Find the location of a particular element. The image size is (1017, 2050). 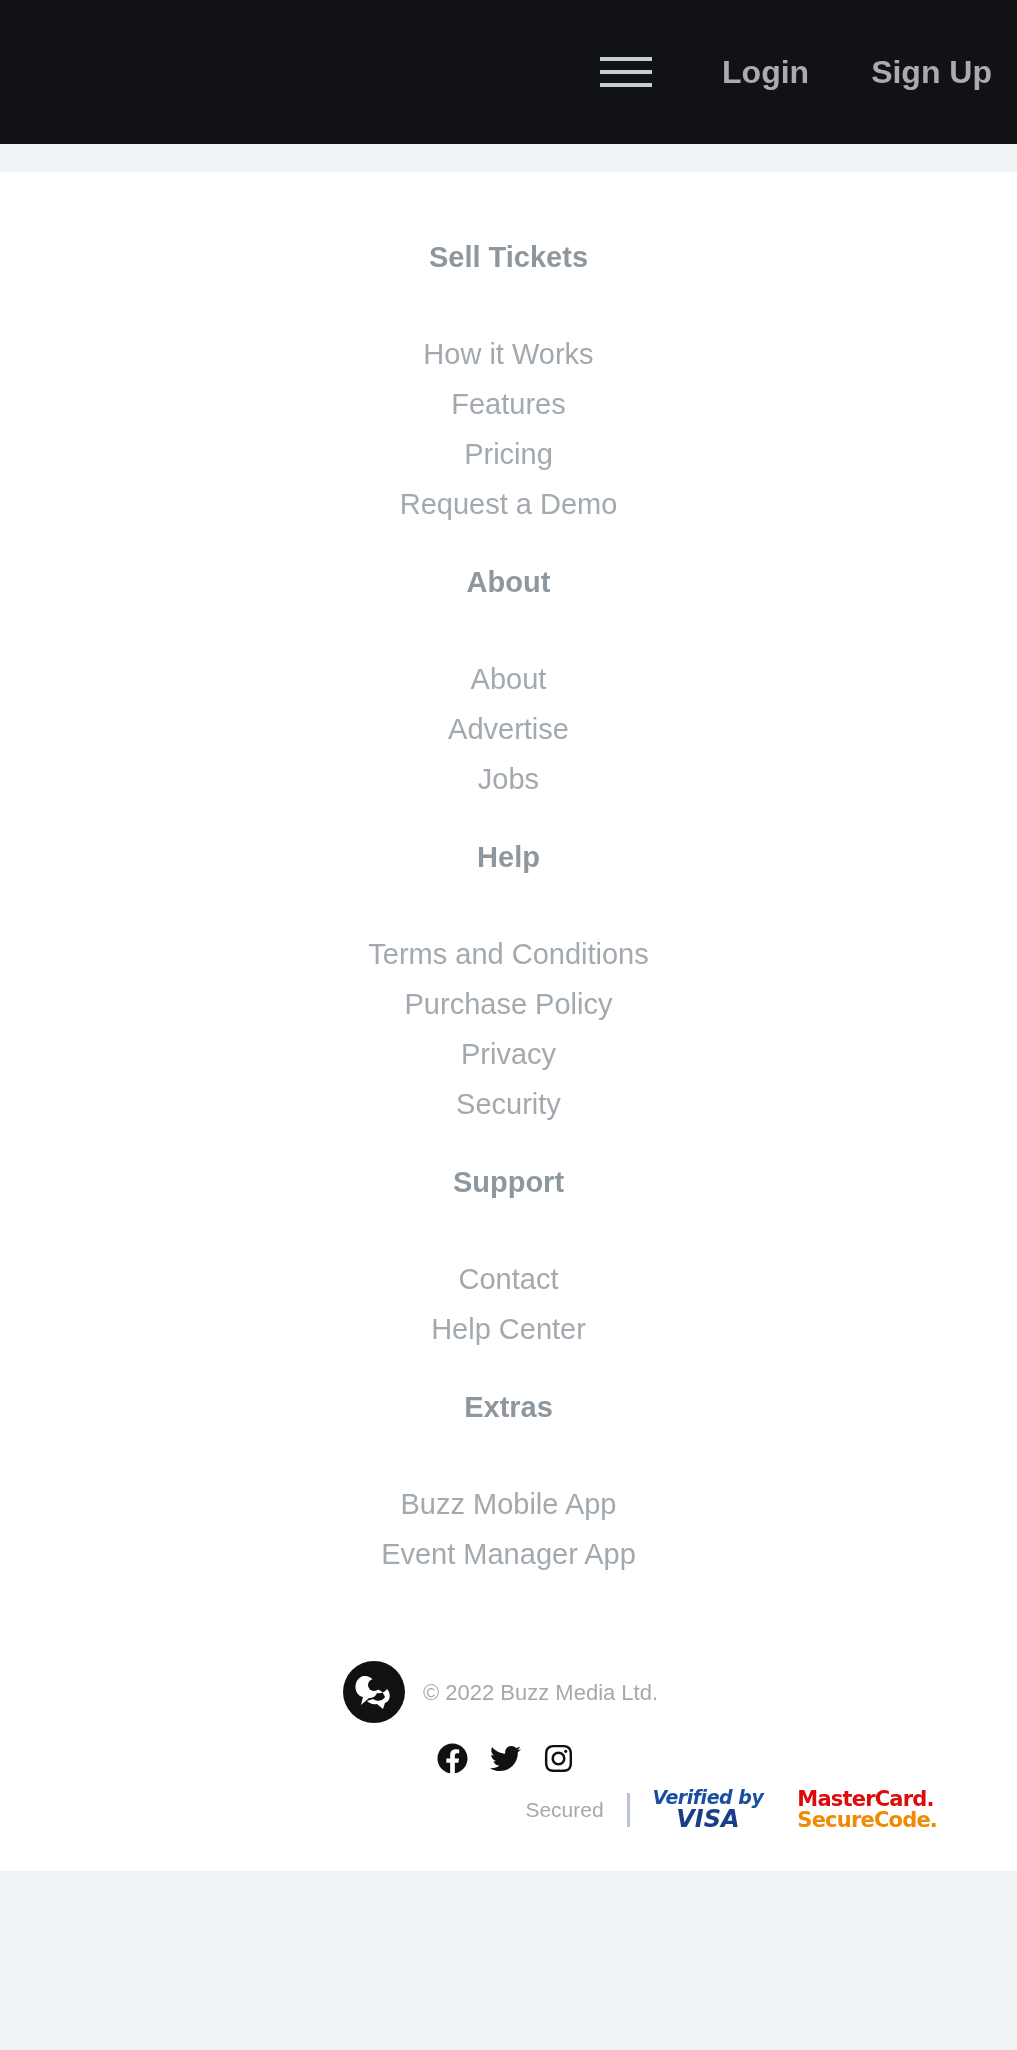

footer-link: Purchase Policy is located at coordinates (508, 1004).